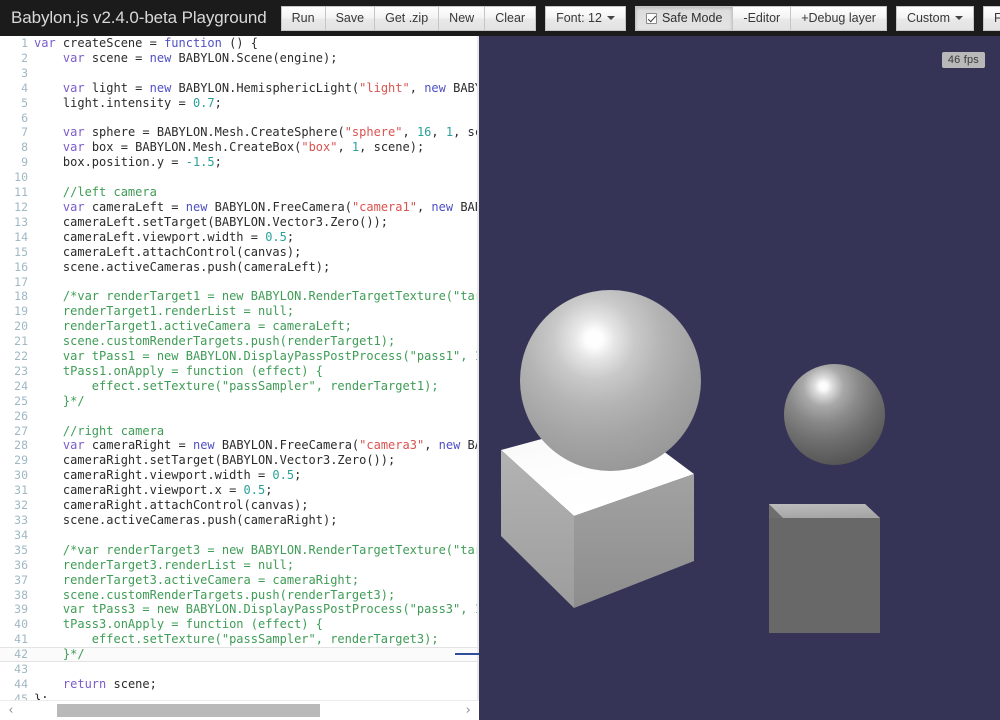  I want to click on fullscreen-button: Fullscreen, so click(991, 18).